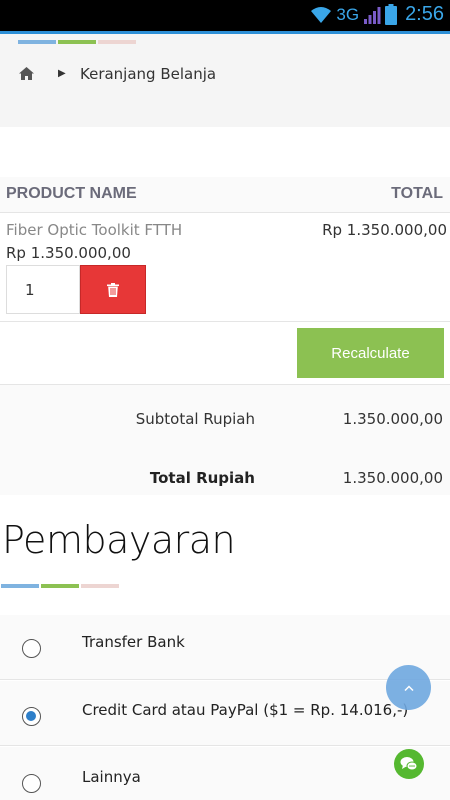 Image resolution: width=450 pixels, height=800 pixels. Describe the element at coordinates (424, 14) in the screenshot. I see `clock: 2:56` at that location.